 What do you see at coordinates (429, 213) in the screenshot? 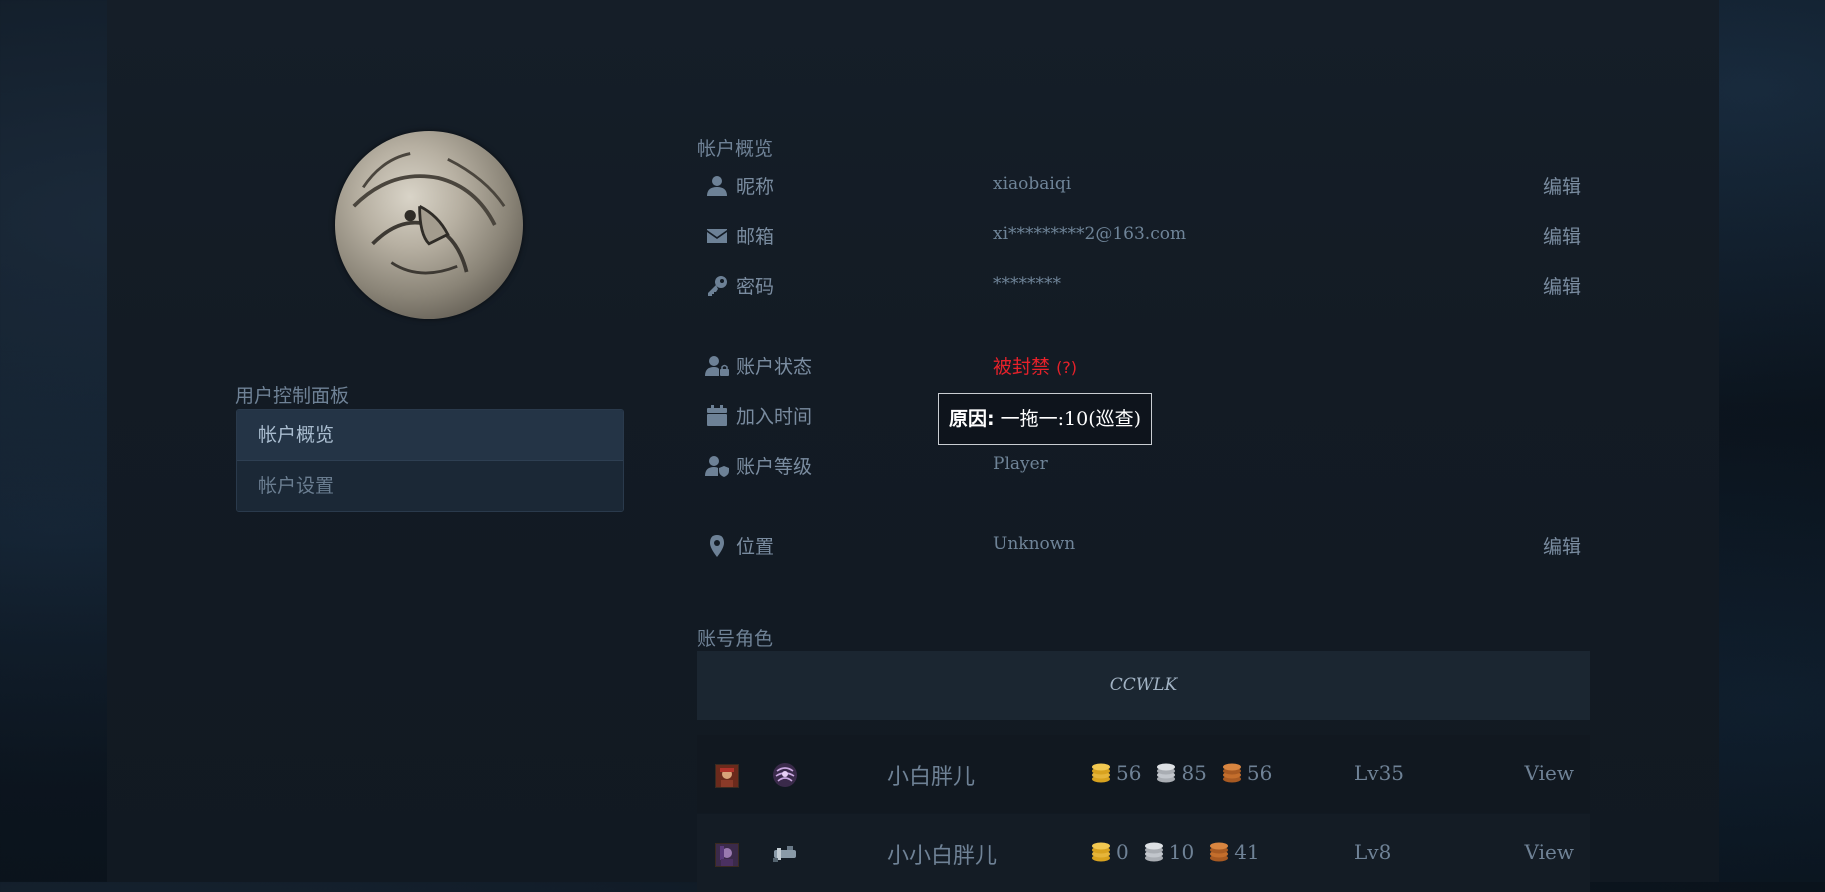
I see `avatar-portrait` at bounding box center [429, 213].